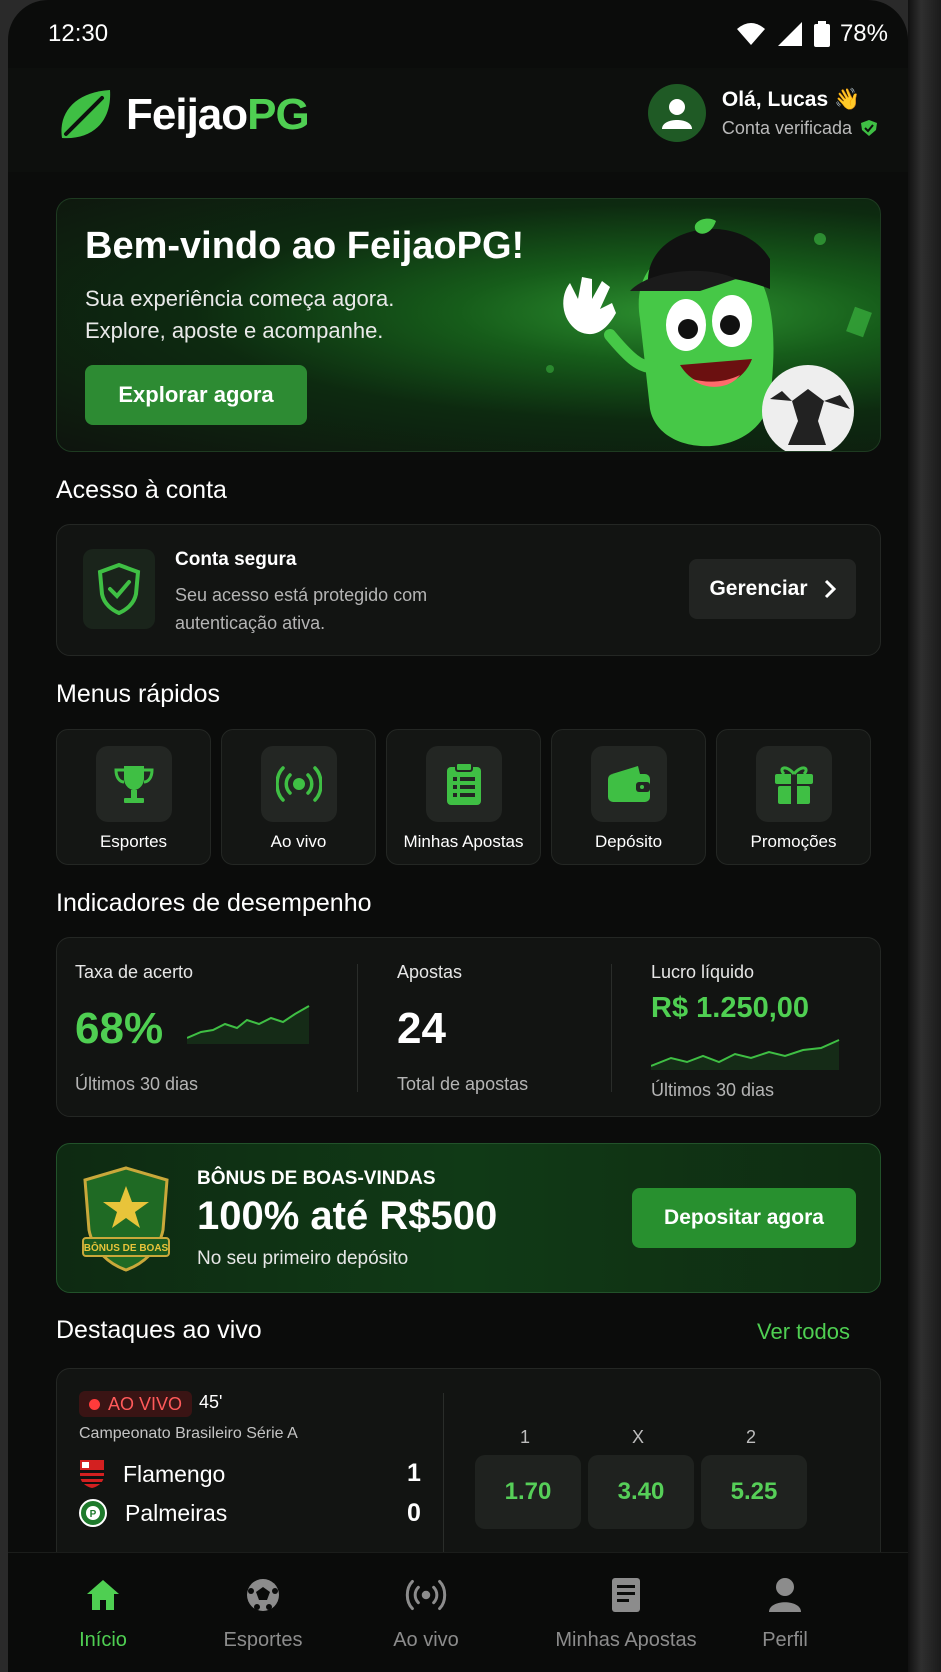  I want to click on manage-button: Gerenciar, so click(772, 589).